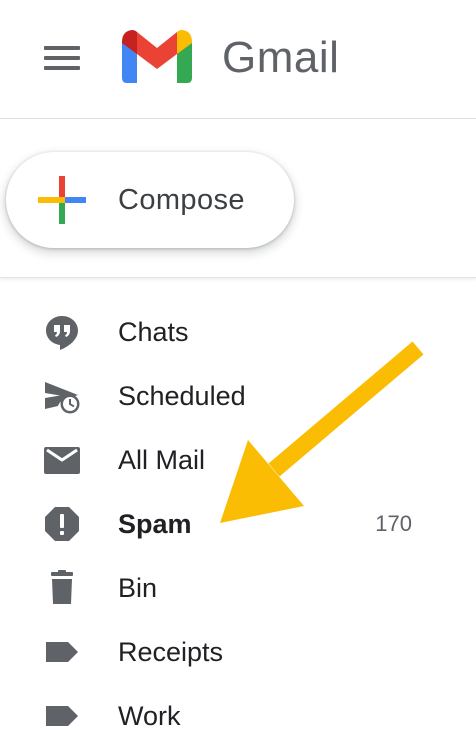 This screenshot has height=756, width=476. I want to click on gmail-logo-icon, so click(157, 56).